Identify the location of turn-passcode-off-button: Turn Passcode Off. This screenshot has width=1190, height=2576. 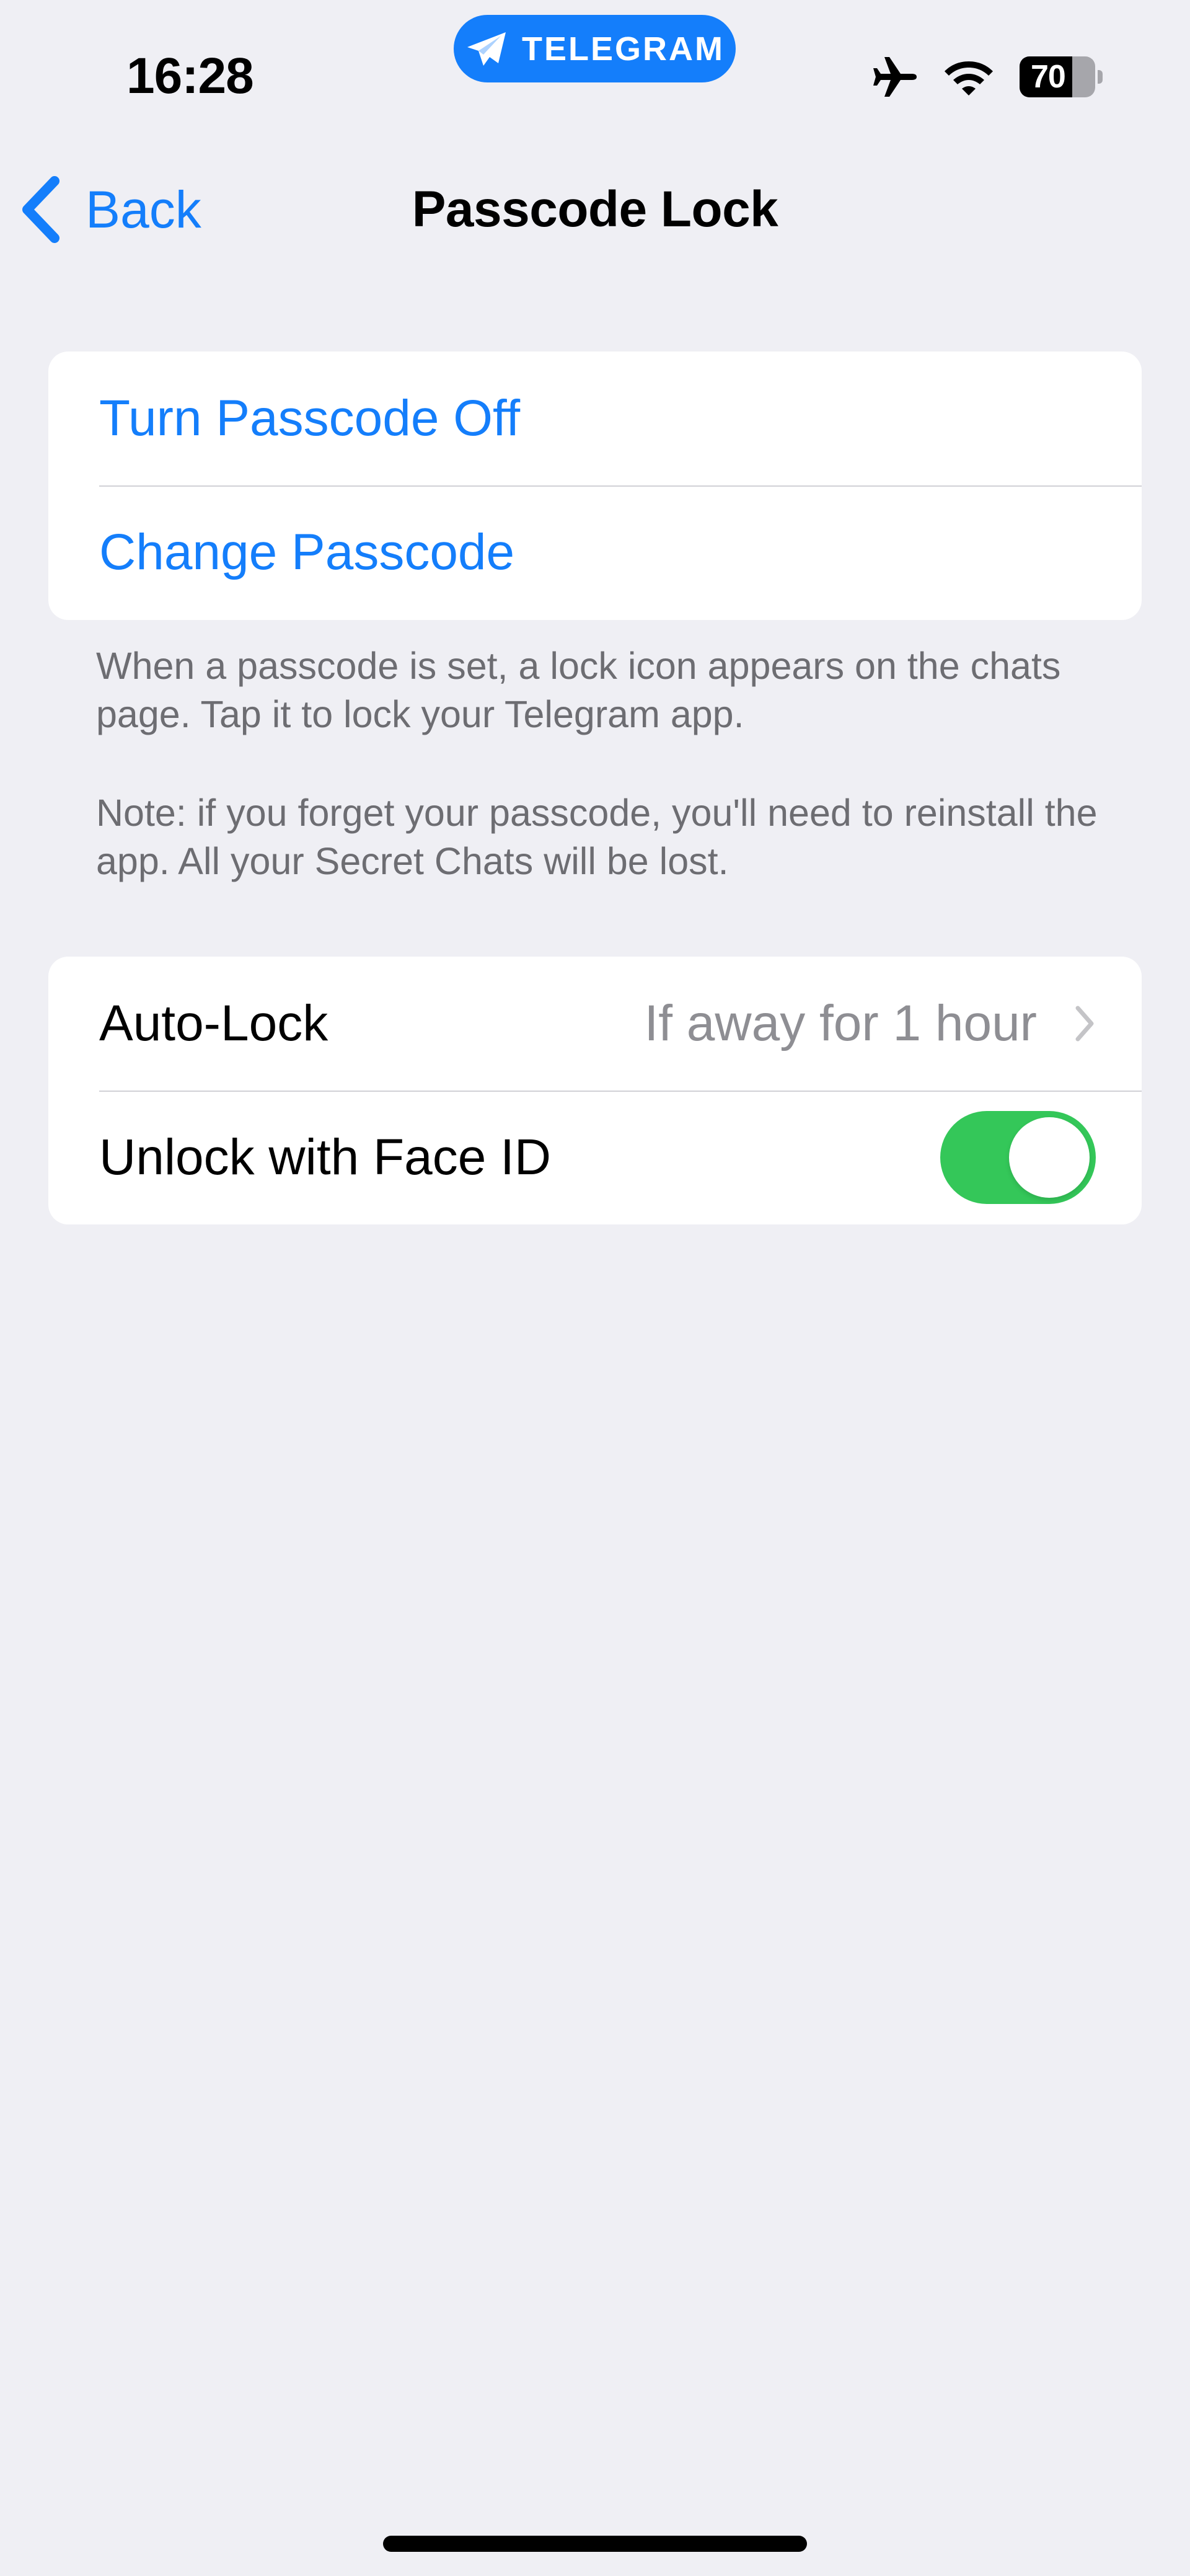
(595, 418).